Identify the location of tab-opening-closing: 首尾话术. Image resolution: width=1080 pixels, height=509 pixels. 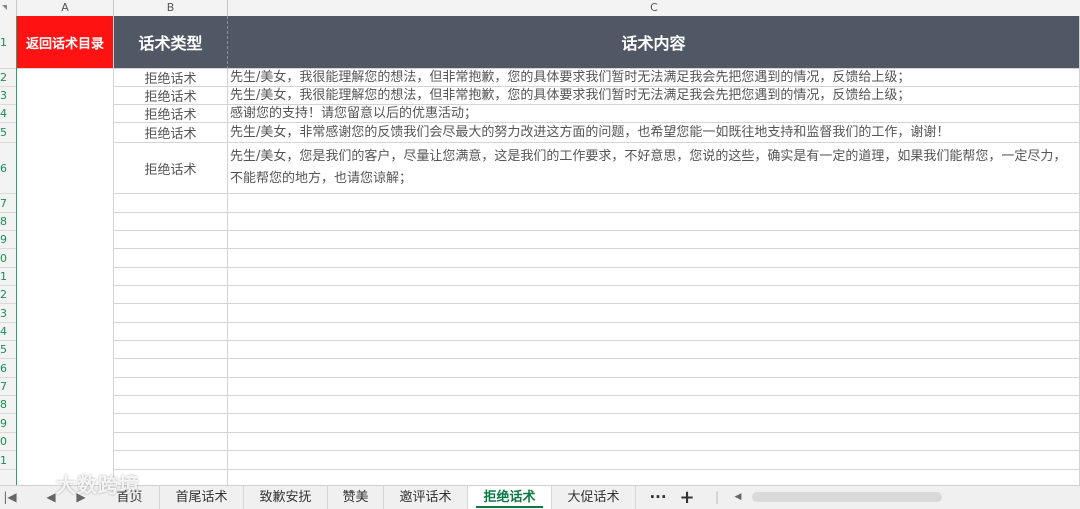
(202, 497).